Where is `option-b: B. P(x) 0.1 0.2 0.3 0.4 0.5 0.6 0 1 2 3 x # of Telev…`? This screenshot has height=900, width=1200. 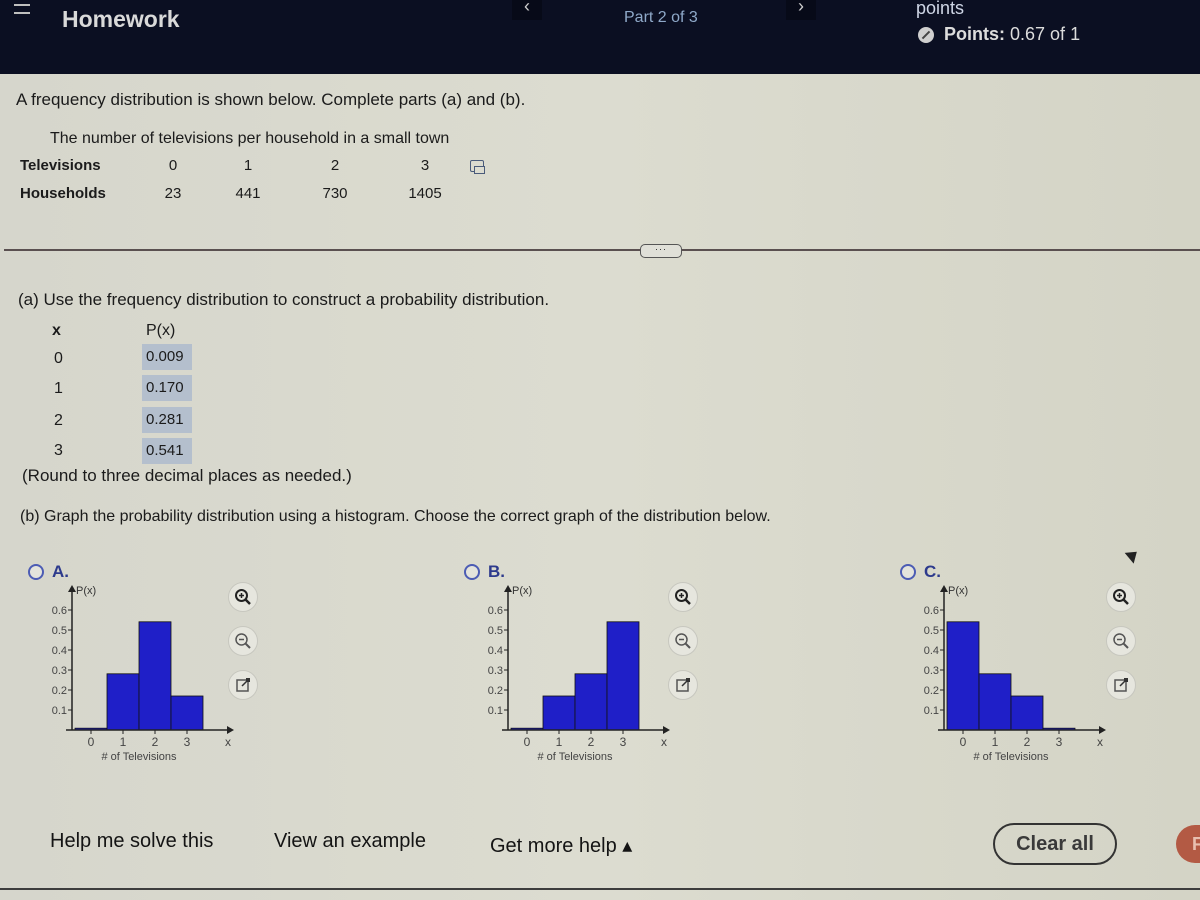 option-b: B. P(x) 0.1 0.2 0.3 0.4 0.5 0.6 0 1 2 3 x # of Telev… is located at coordinates (614, 672).